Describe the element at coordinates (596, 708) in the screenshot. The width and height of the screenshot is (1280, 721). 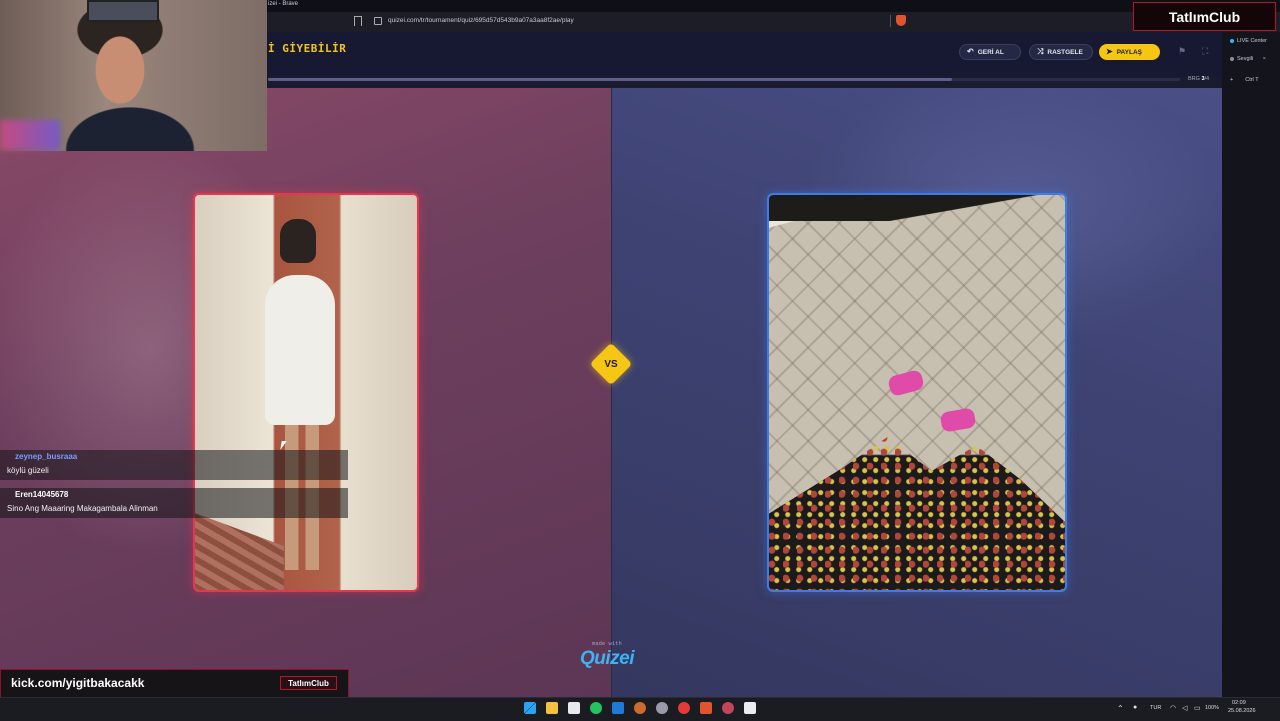
I see `whatsapp-icon` at that location.